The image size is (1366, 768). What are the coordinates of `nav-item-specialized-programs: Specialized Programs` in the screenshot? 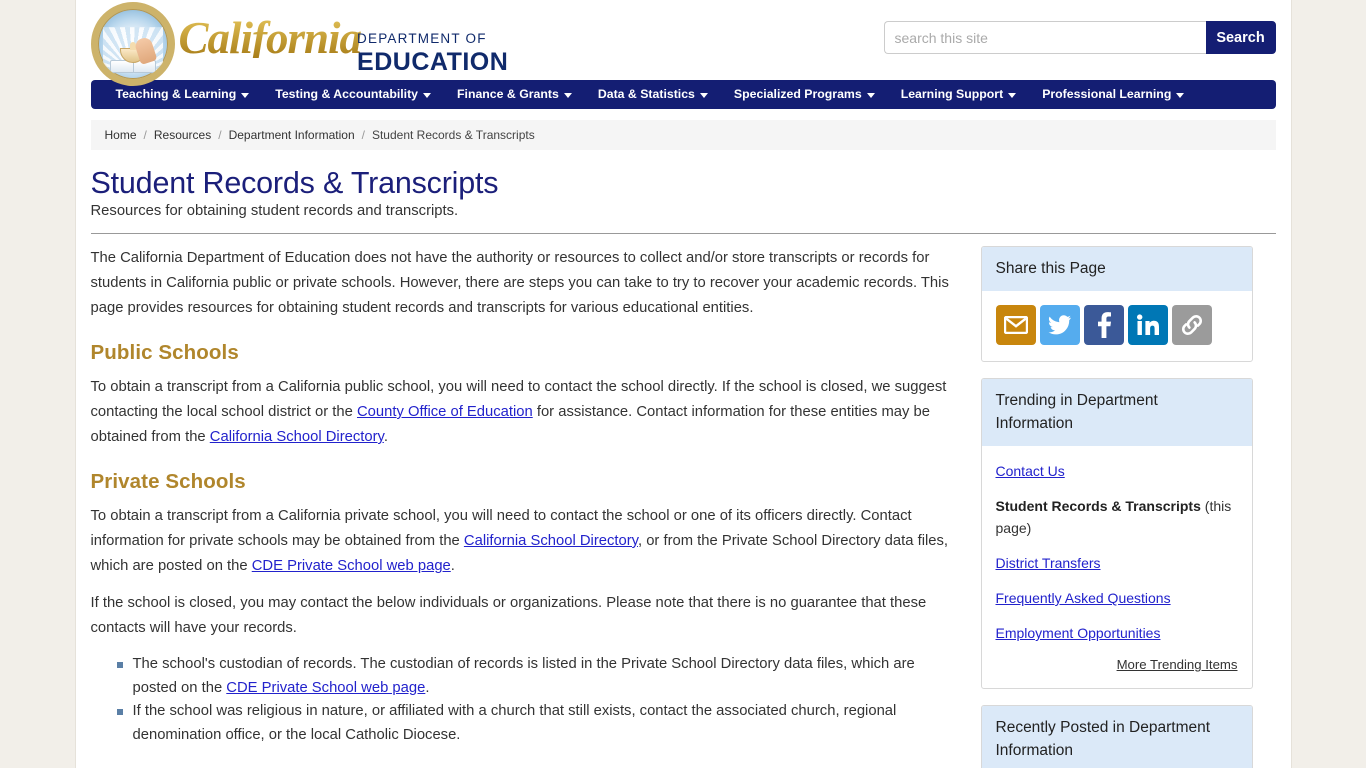 It's located at (804, 94).